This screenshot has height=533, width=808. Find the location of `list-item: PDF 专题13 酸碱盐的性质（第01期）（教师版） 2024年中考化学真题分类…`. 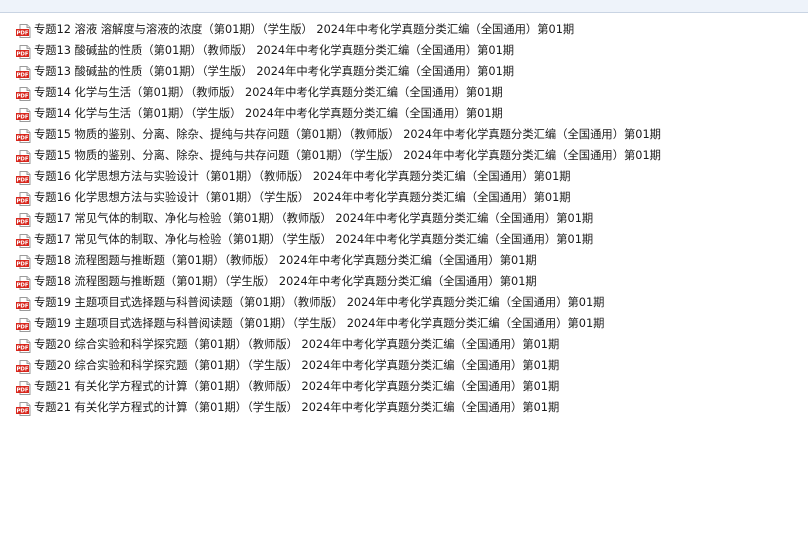

list-item: PDF 专题13 酸碱盐的性质（第01期）（教师版） 2024年中考化学真题分类… is located at coordinates (406, 50).